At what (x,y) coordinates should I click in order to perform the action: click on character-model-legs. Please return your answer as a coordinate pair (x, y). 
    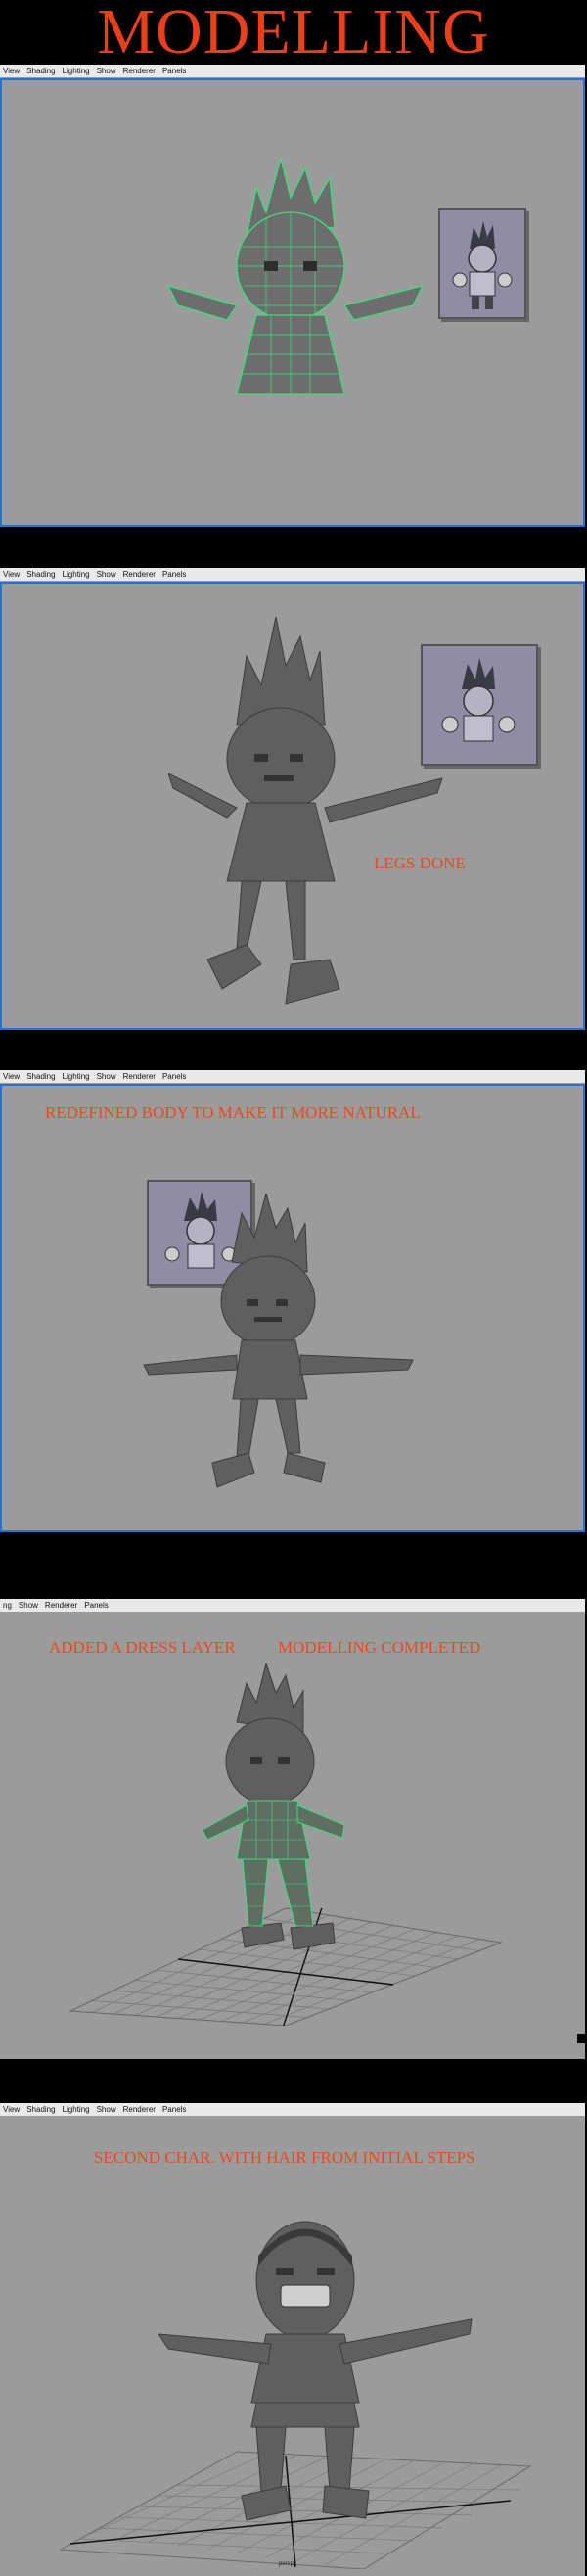
    Looking at the image, I should click on (305, 811).